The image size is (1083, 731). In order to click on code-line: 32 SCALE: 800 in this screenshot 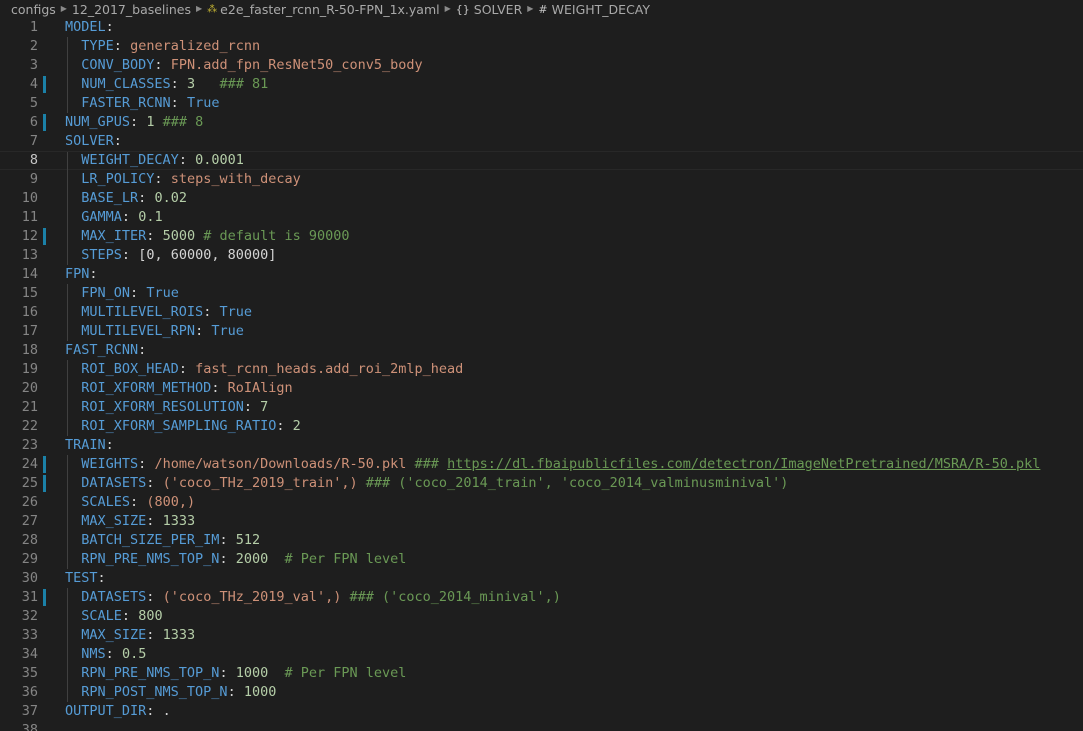, I will do `click(541, 616)`.